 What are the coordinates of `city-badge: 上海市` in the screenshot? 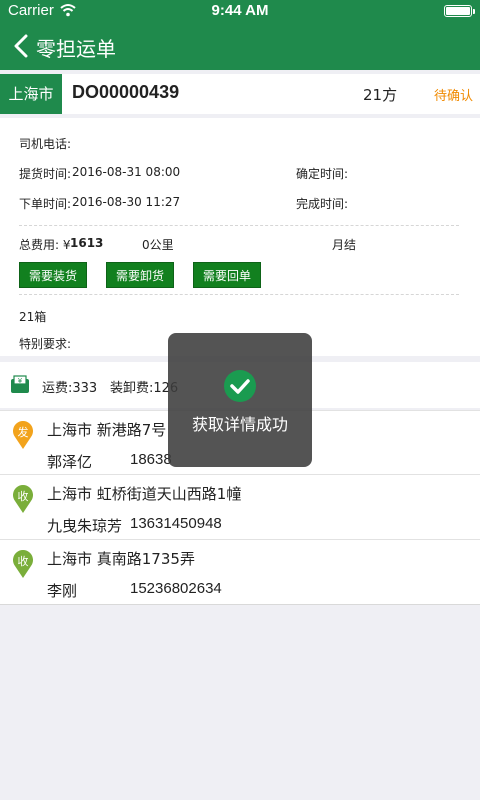 It's located at (31, 94).